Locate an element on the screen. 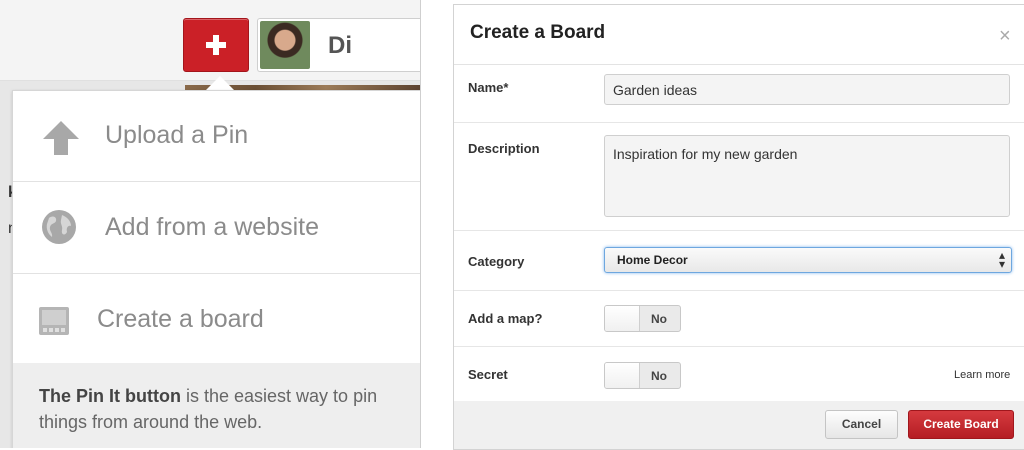 The width and height of the screenshot is (1024, 450). category-label: Category is located at coordinates (496, 261).